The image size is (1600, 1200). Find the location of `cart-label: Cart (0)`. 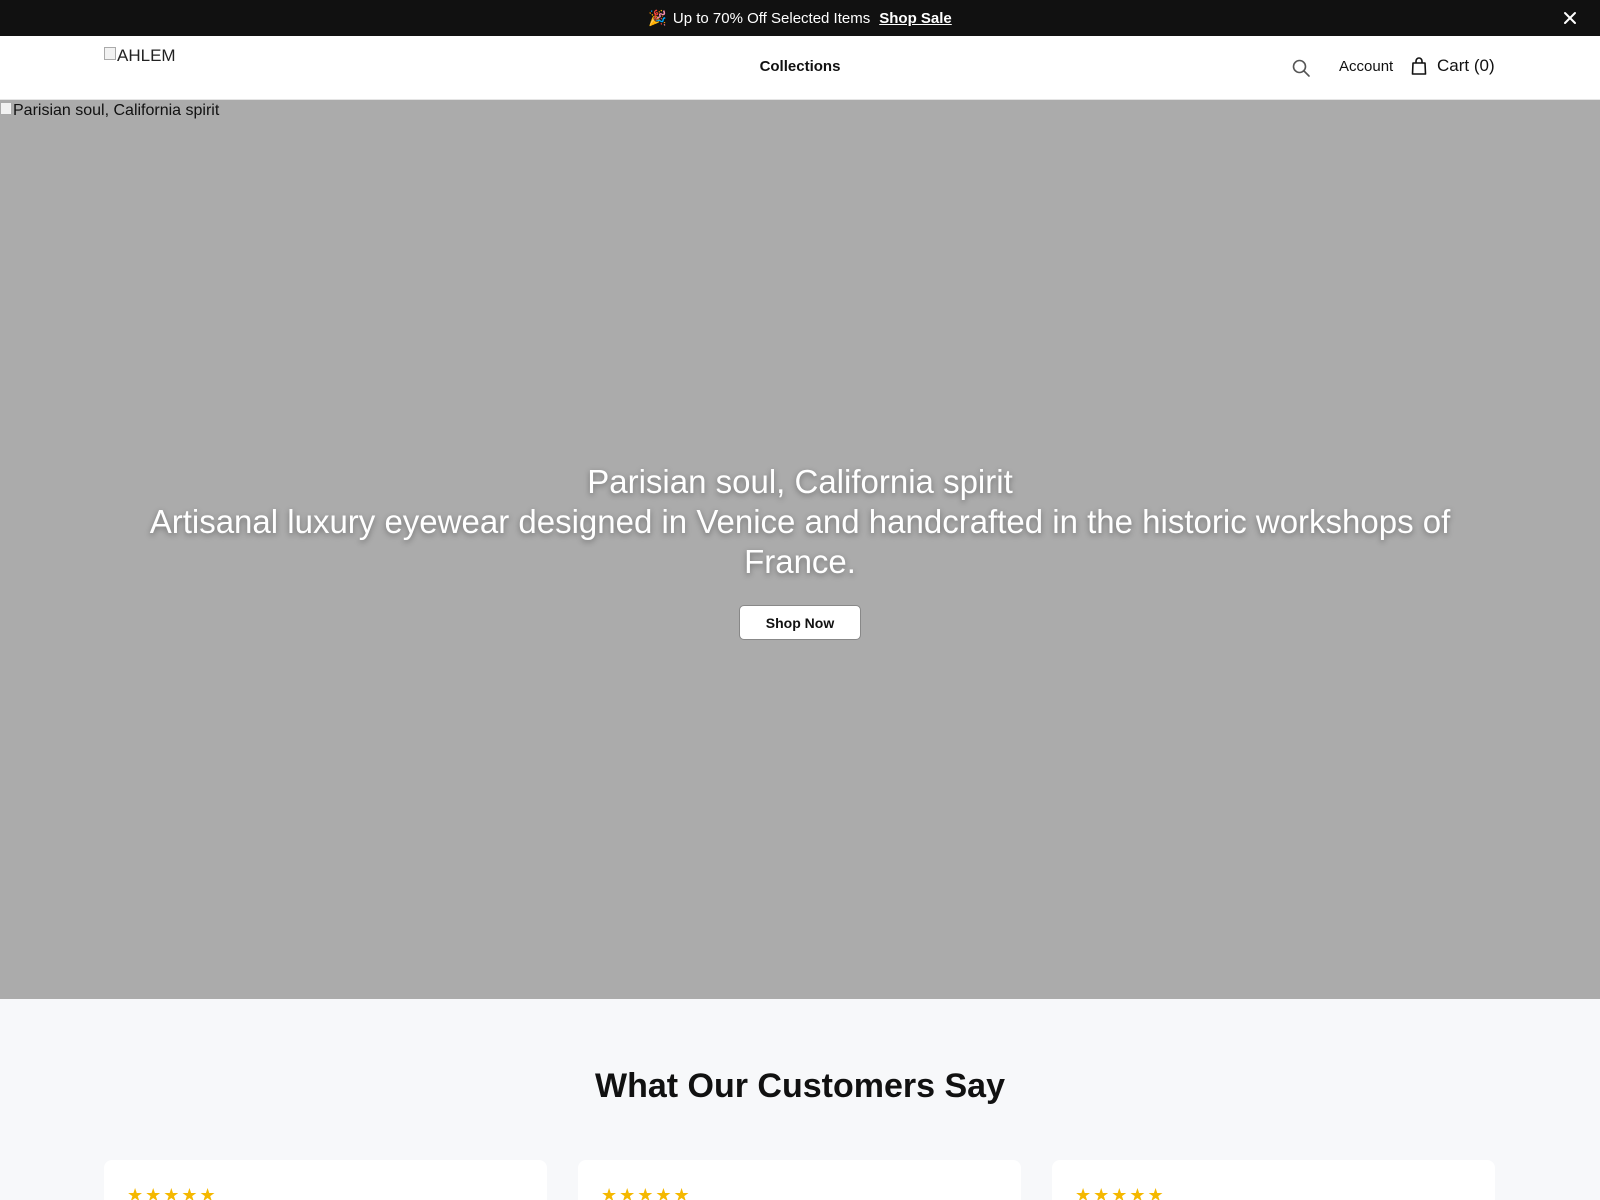

cart-label: Cart (0) is located at coordinates (1466, 65).